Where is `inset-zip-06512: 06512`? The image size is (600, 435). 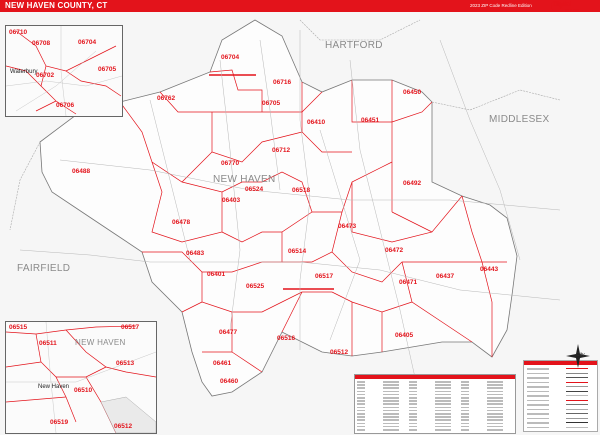 inset-zip-06512: 06512 is located at coordinates (123, 426).